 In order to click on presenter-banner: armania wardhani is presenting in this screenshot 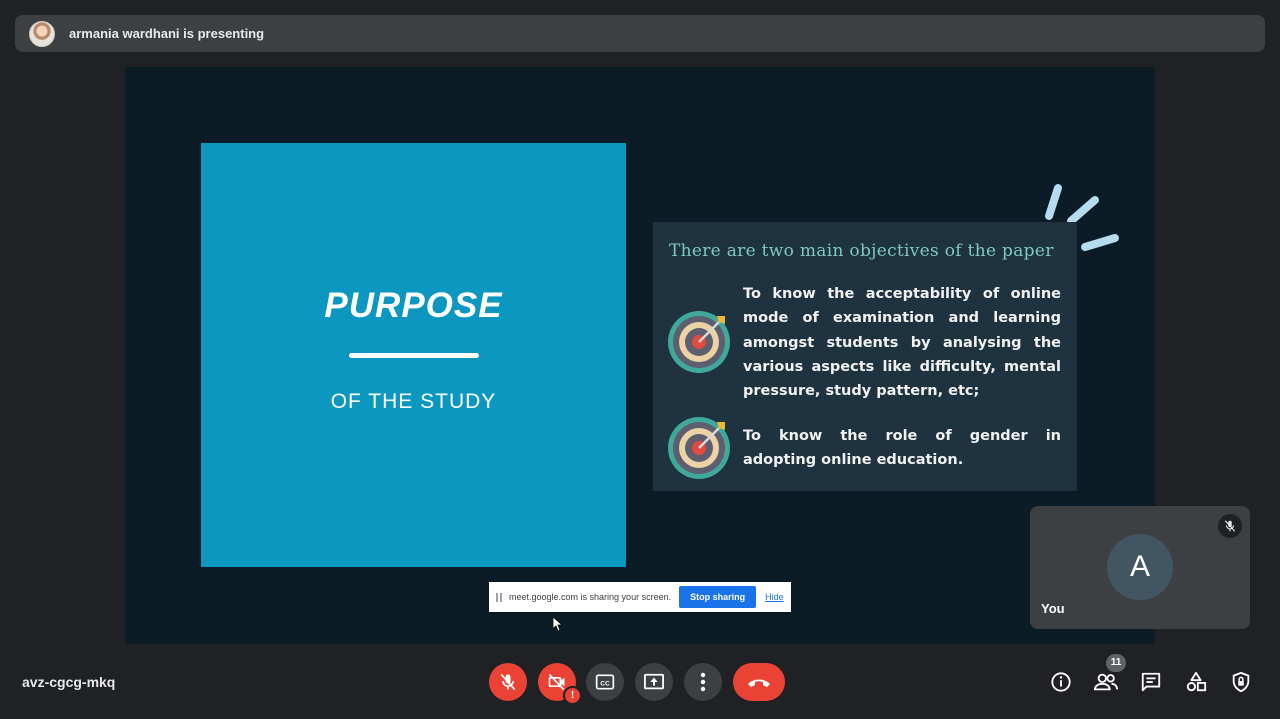, I will do `click(640, 33)`.